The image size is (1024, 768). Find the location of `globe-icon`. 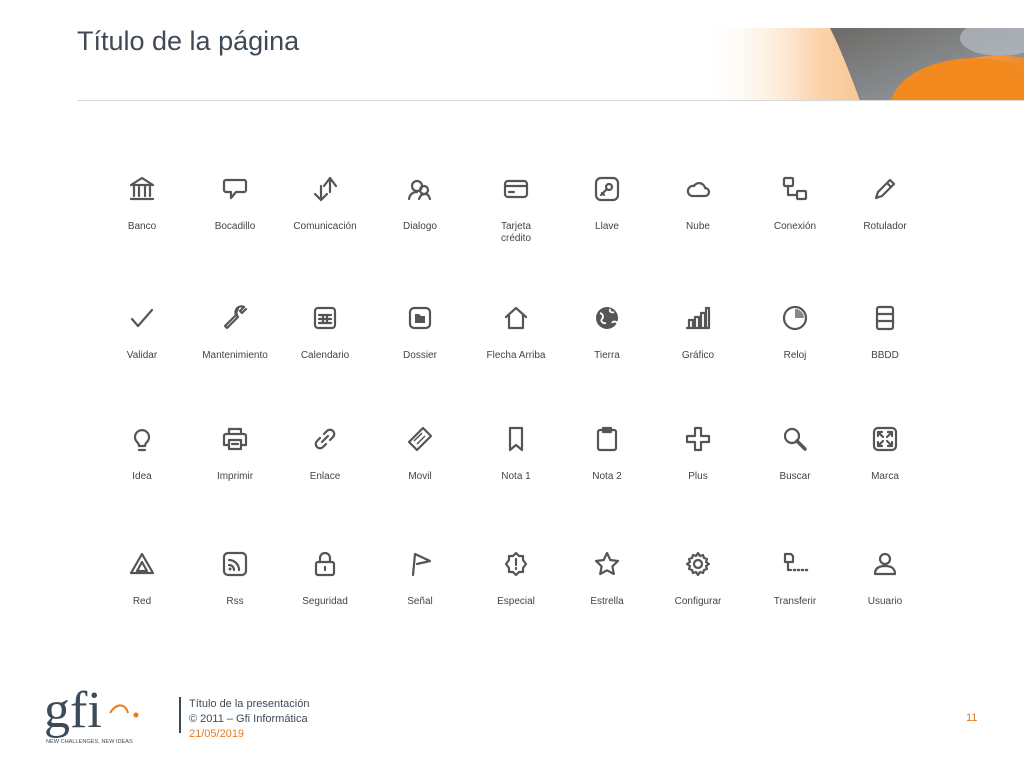

globe-icon is located at coordinates (607, 318).